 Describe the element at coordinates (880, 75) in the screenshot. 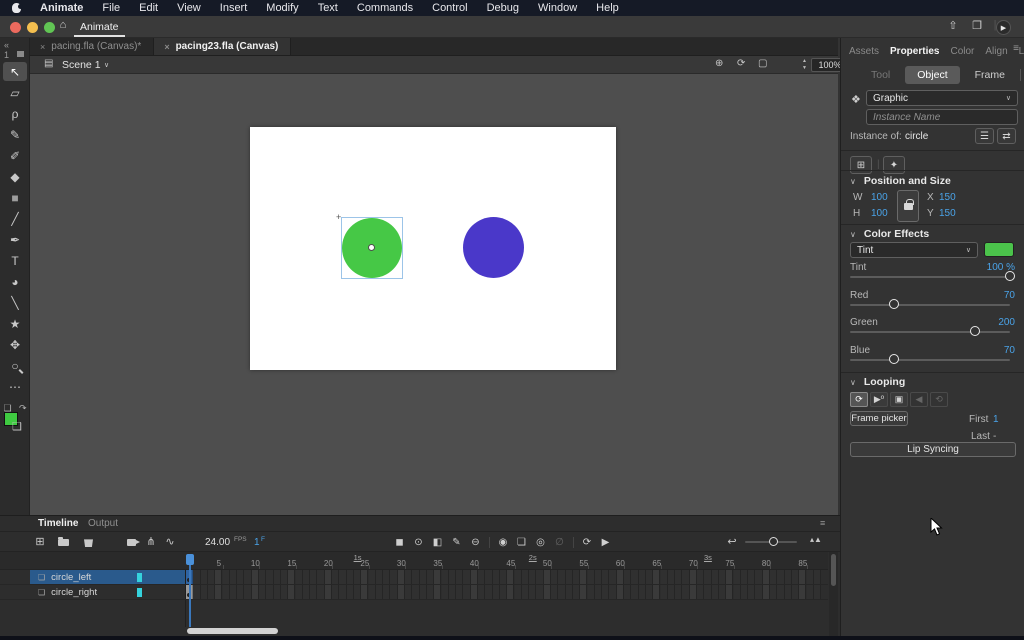

I see `properties-subtab: Tool` at that location.